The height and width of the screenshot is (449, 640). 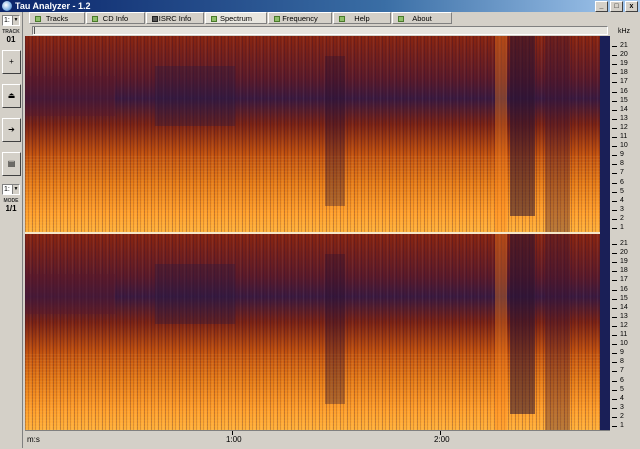 What do you see at coordinates (11, 20) in the screenshot?
I see `track-select: 1: ▼` at bounding box center [11, 20].